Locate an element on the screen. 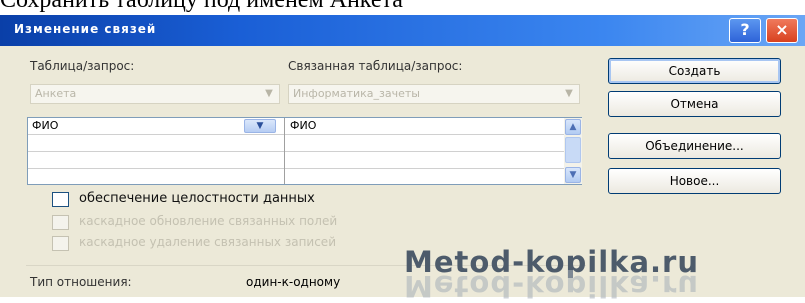  column-divider is located at coordinates (284, 151).